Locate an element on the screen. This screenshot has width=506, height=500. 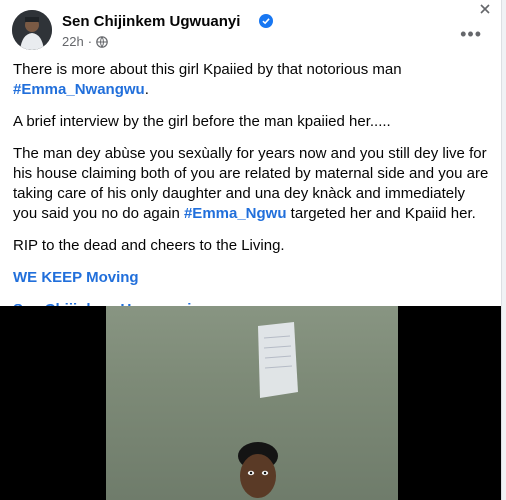
post-paragraph: WE KEEP Moving is located at coordinates (253, 278).